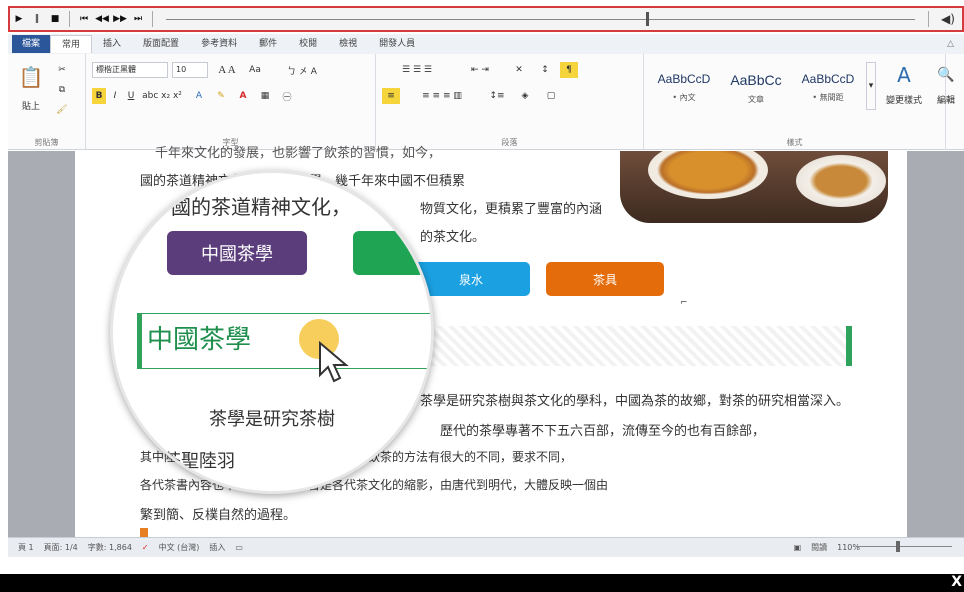  What do you see at coordinates (217, 547) in the screenshot?
I see `status-mode: 插入` at bounding box center [217, 547].